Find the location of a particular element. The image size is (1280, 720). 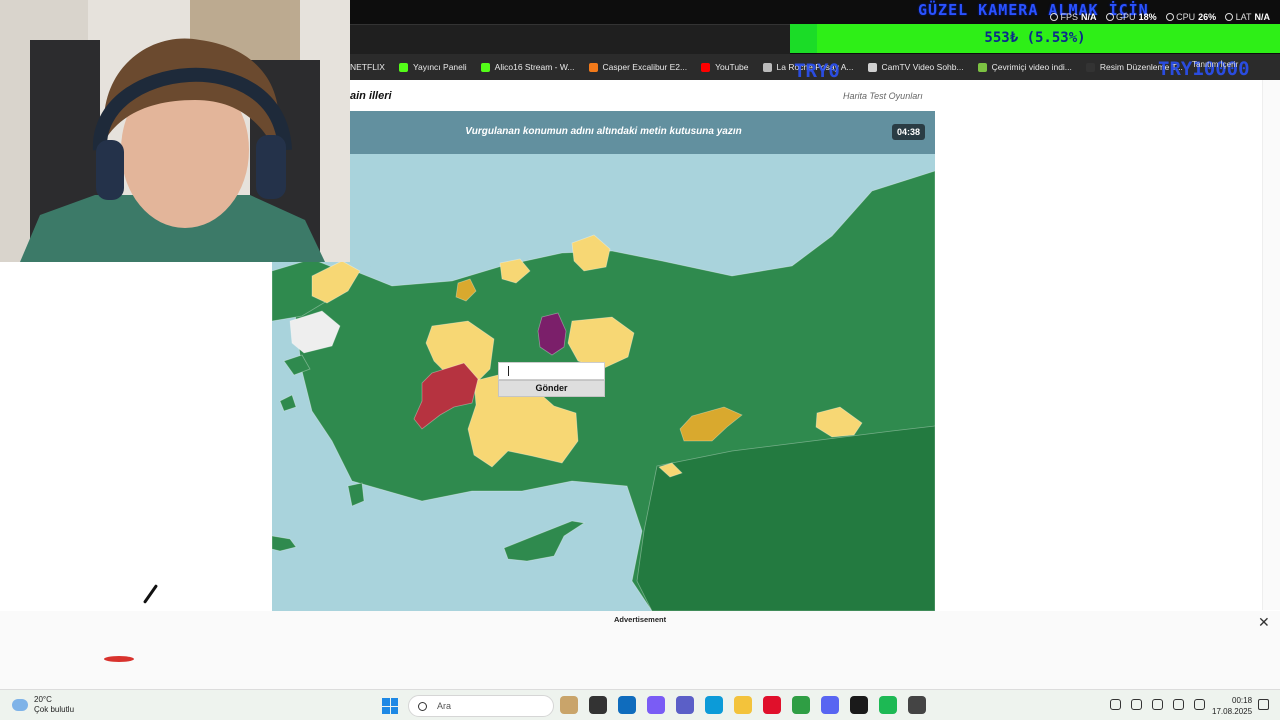

circle-icon is located at coordinates (1090, 67).